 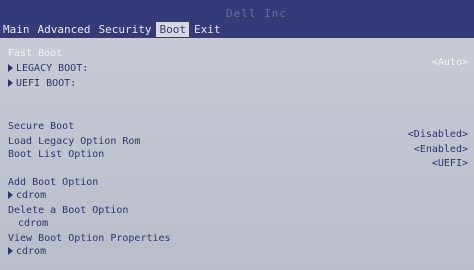 I want to click on tab-main: Main, so click(x=16, y=29).